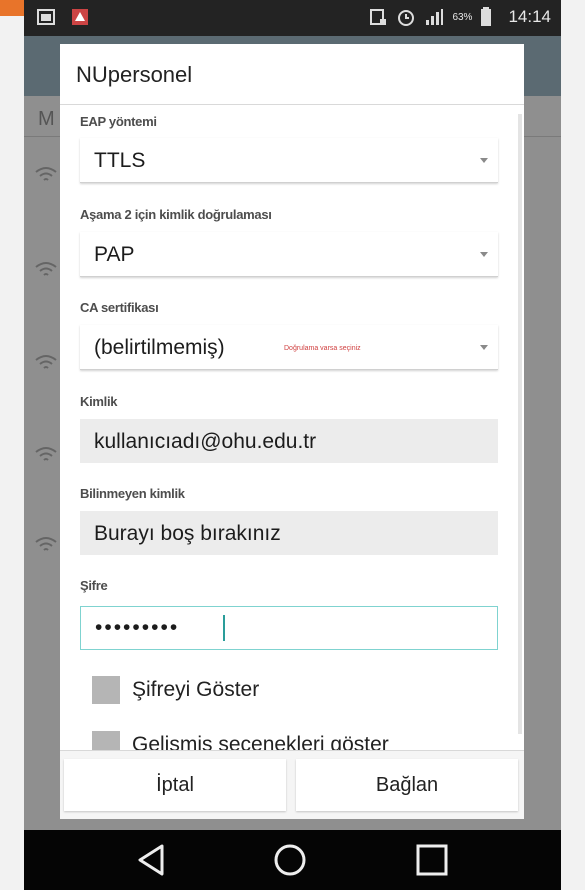 This screenshot has height=890, width=585. I want to click on back-icon, so click(151, 862).